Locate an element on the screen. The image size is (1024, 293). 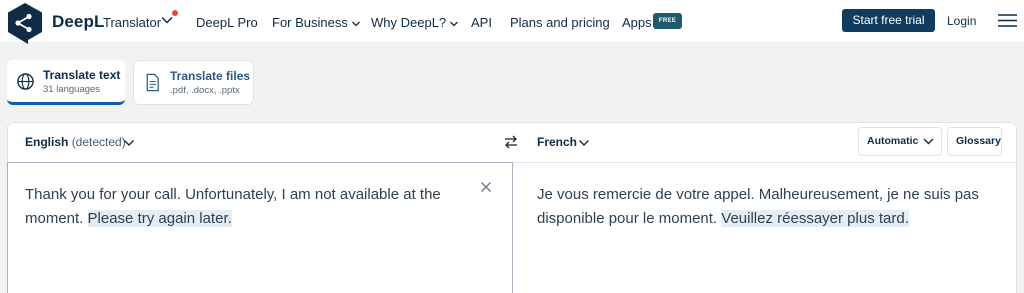
swap-icon is located at coordinates (511, 142).